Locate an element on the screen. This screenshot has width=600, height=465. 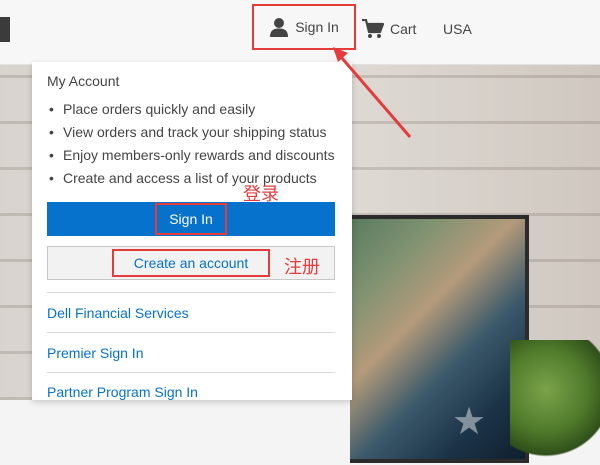
header-sign-in-button: Sign In is located at coordinates (304, 27).